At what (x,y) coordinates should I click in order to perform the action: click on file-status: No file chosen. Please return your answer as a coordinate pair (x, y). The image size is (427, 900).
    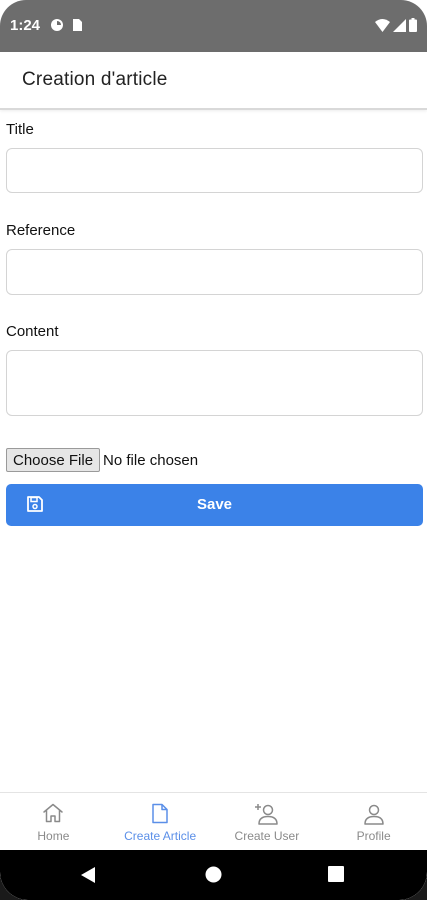
    Looking at the image, I should click on (151, 460).